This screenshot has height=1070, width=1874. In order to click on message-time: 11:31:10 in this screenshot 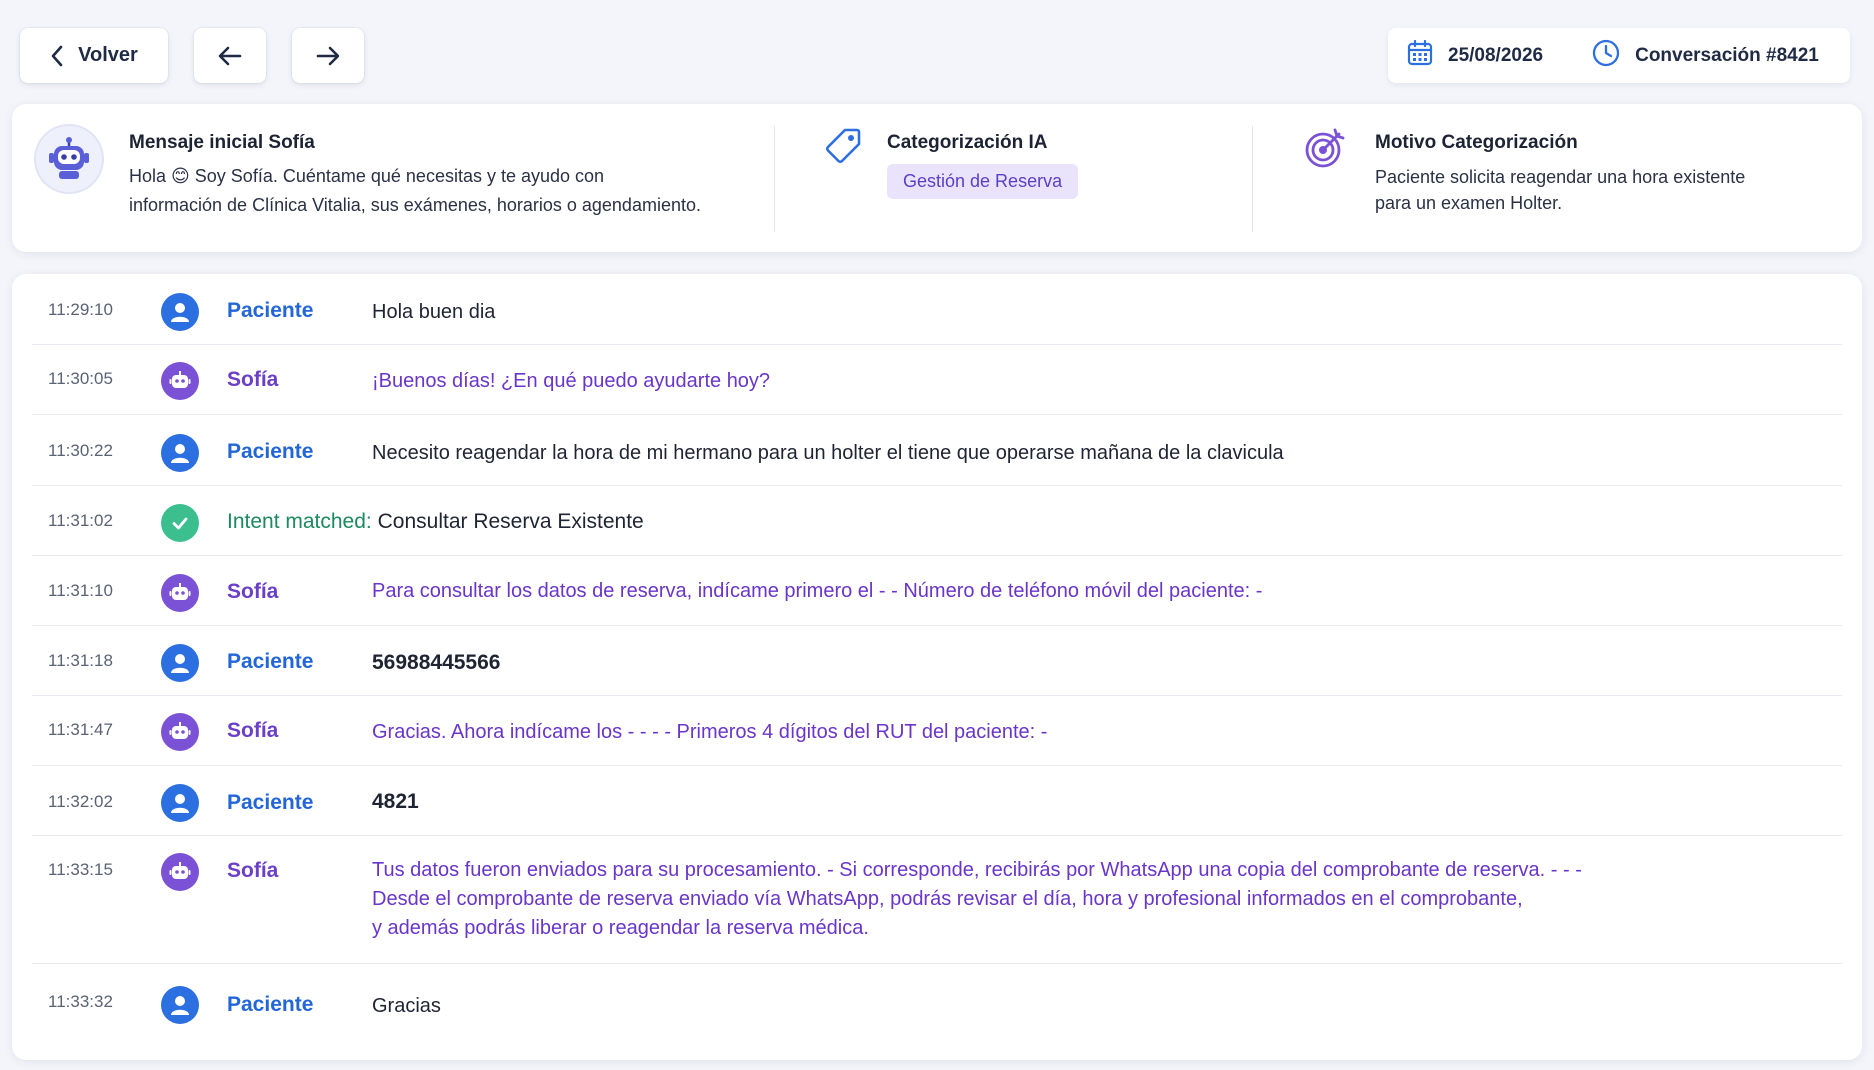, I will do `click(80, 590)`.